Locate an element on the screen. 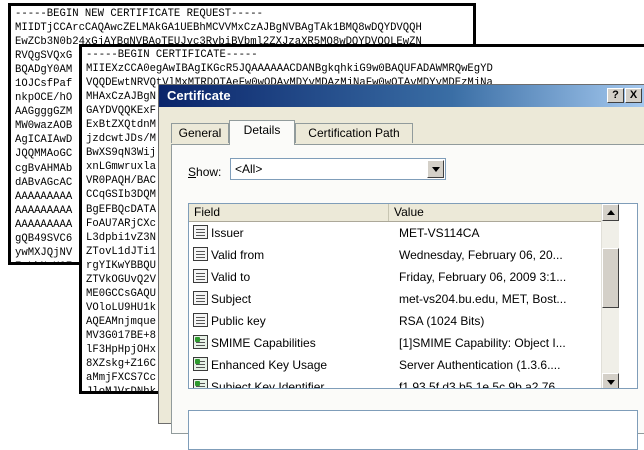  show-label-accelerator: S is located at coordinates (192, 172).